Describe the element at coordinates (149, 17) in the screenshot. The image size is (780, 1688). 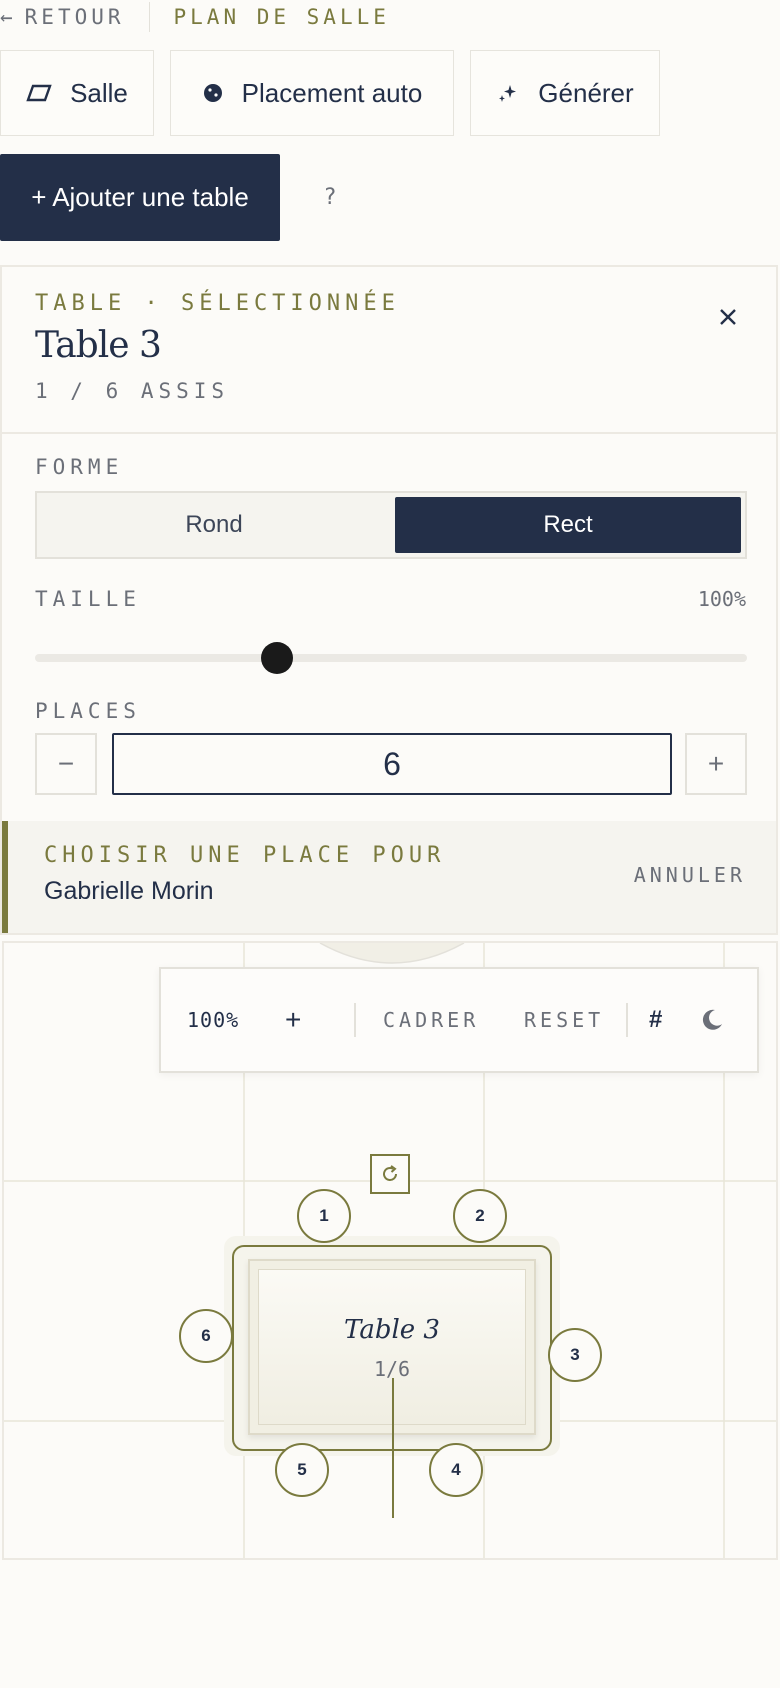
I see `divider` at that location.